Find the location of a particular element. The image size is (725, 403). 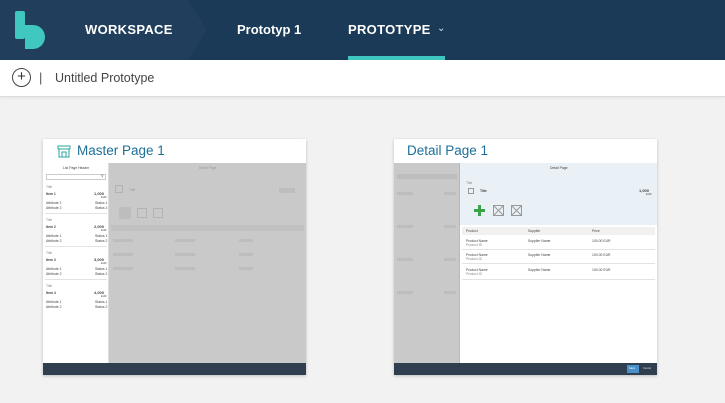

thumb-item-name: Item 3 is located at coordinates (51, 260).